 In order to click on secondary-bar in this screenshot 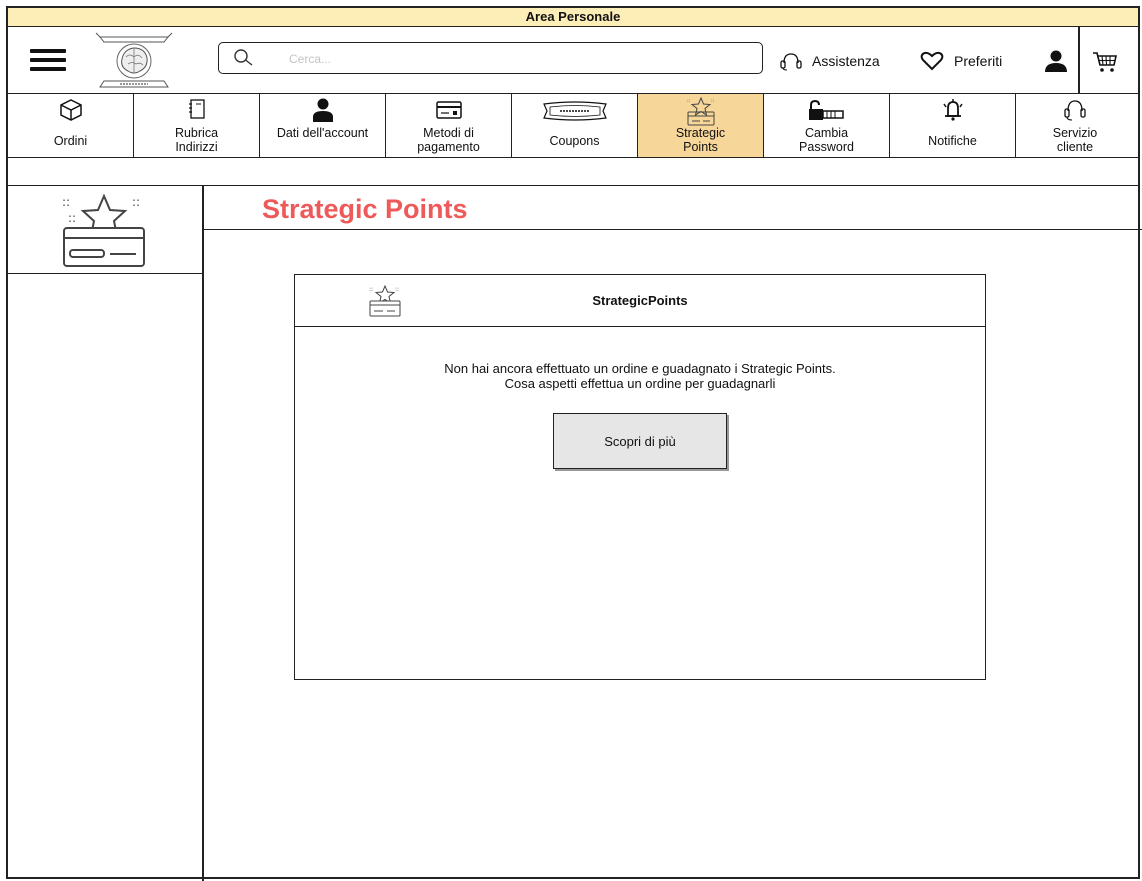, I will do `click(573, 172)`.